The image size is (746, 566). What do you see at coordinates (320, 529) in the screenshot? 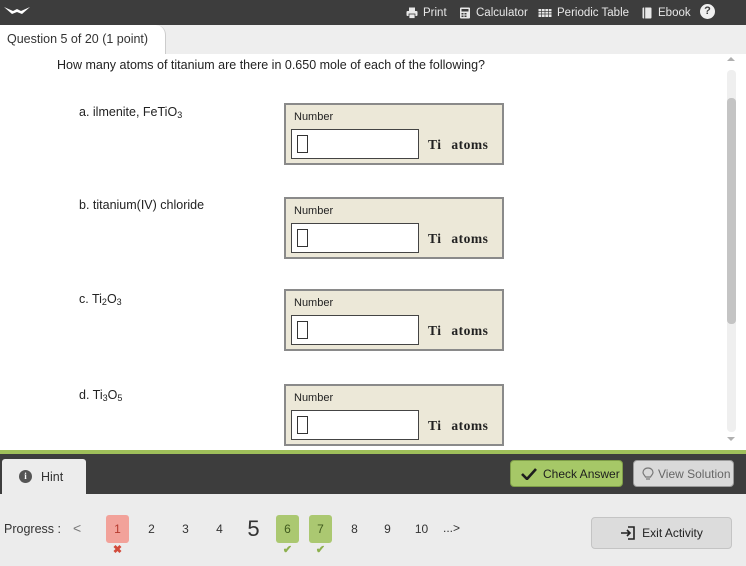
I see `progress-item-7: 7` at bounding box center [320, 529].